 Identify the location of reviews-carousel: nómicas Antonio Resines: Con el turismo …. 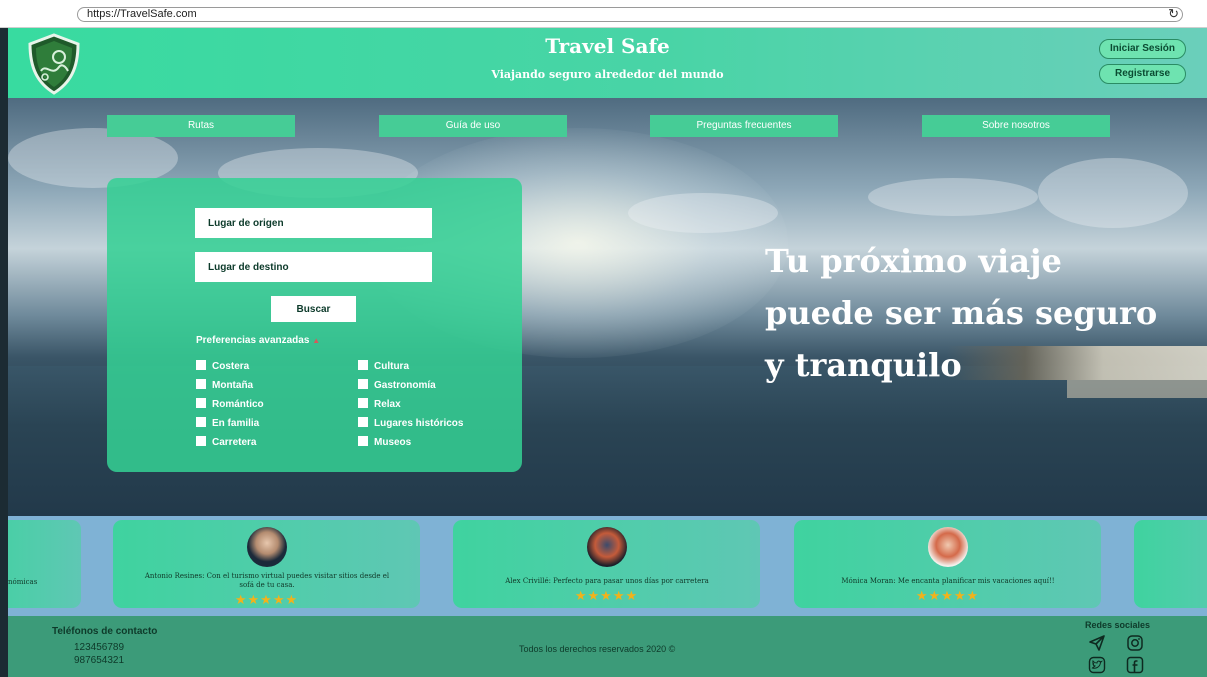
(607, 566).